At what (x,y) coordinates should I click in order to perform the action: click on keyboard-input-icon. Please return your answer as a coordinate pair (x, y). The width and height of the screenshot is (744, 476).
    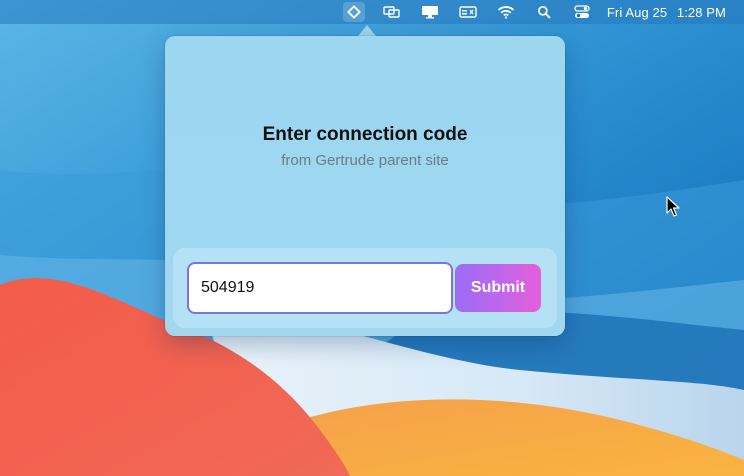
    Looking at the image, I should click on (468, 12).